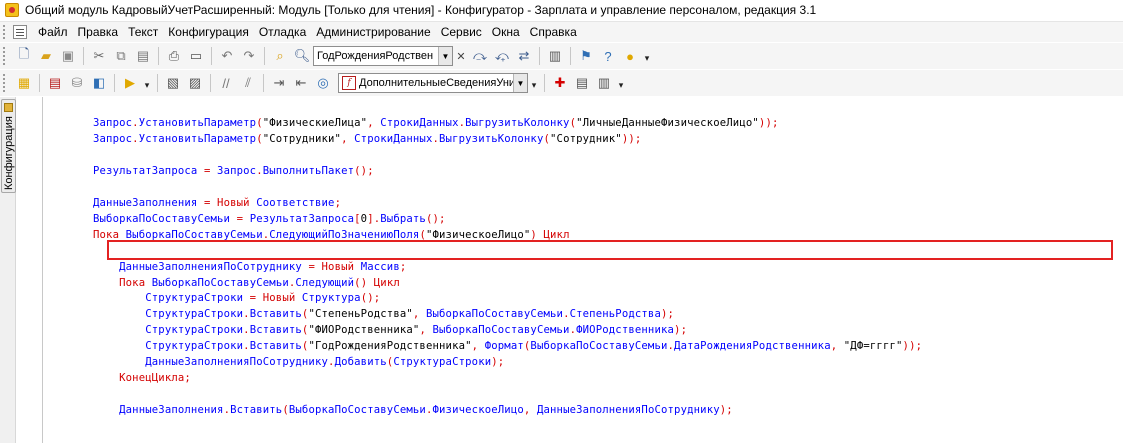  I want to click on menu-administration: Администрирование, so click(373, 32).